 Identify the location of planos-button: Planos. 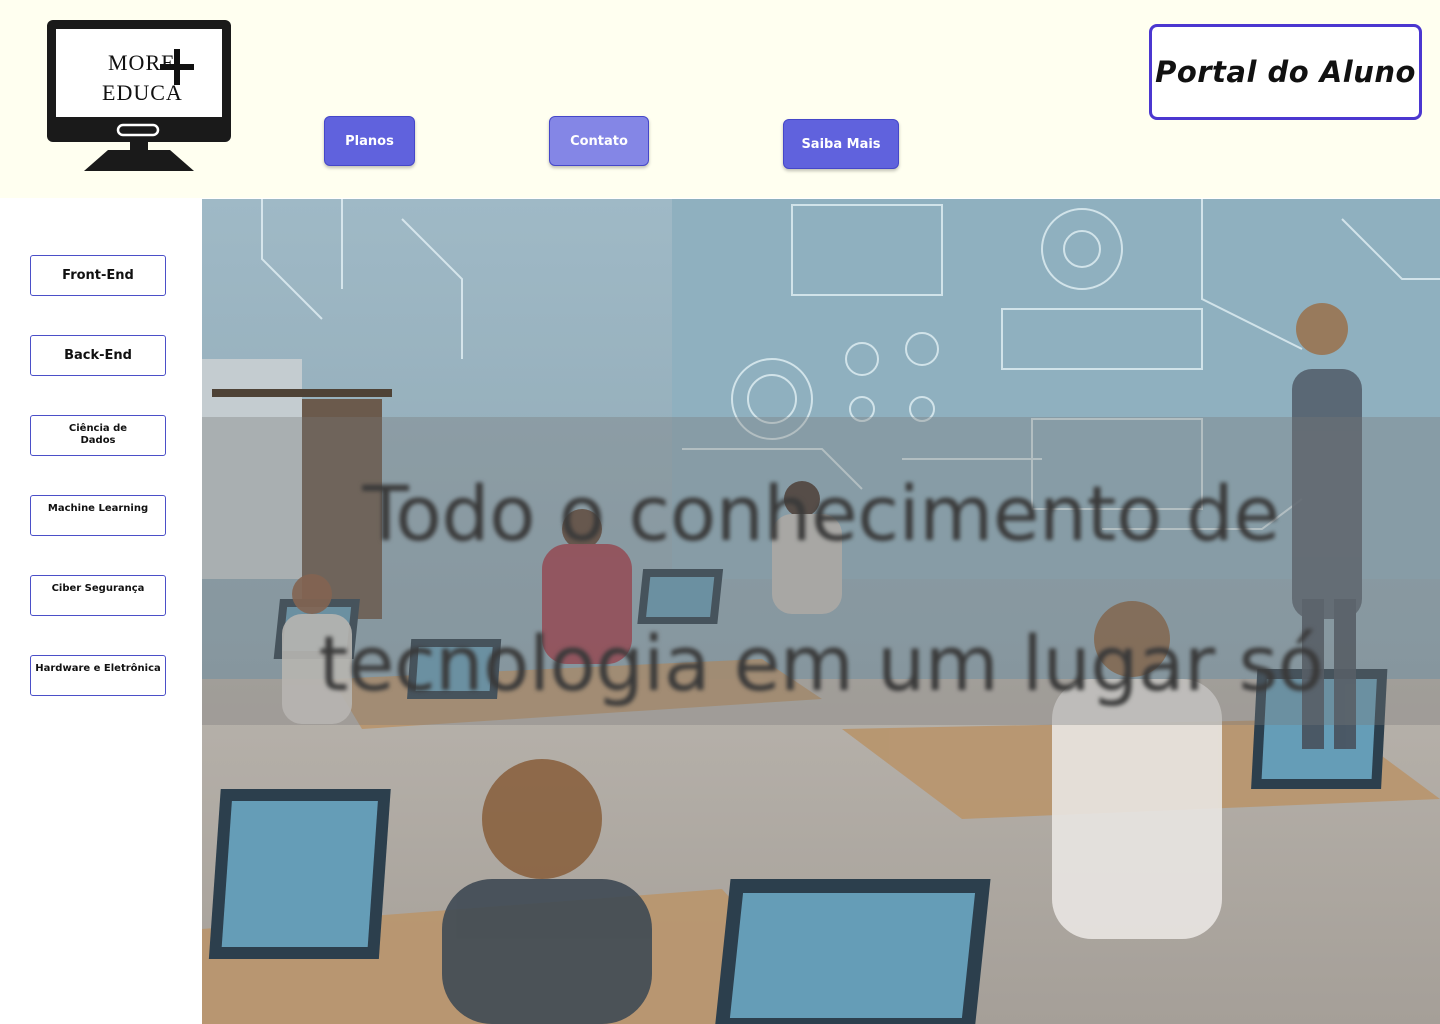
(369, 141).